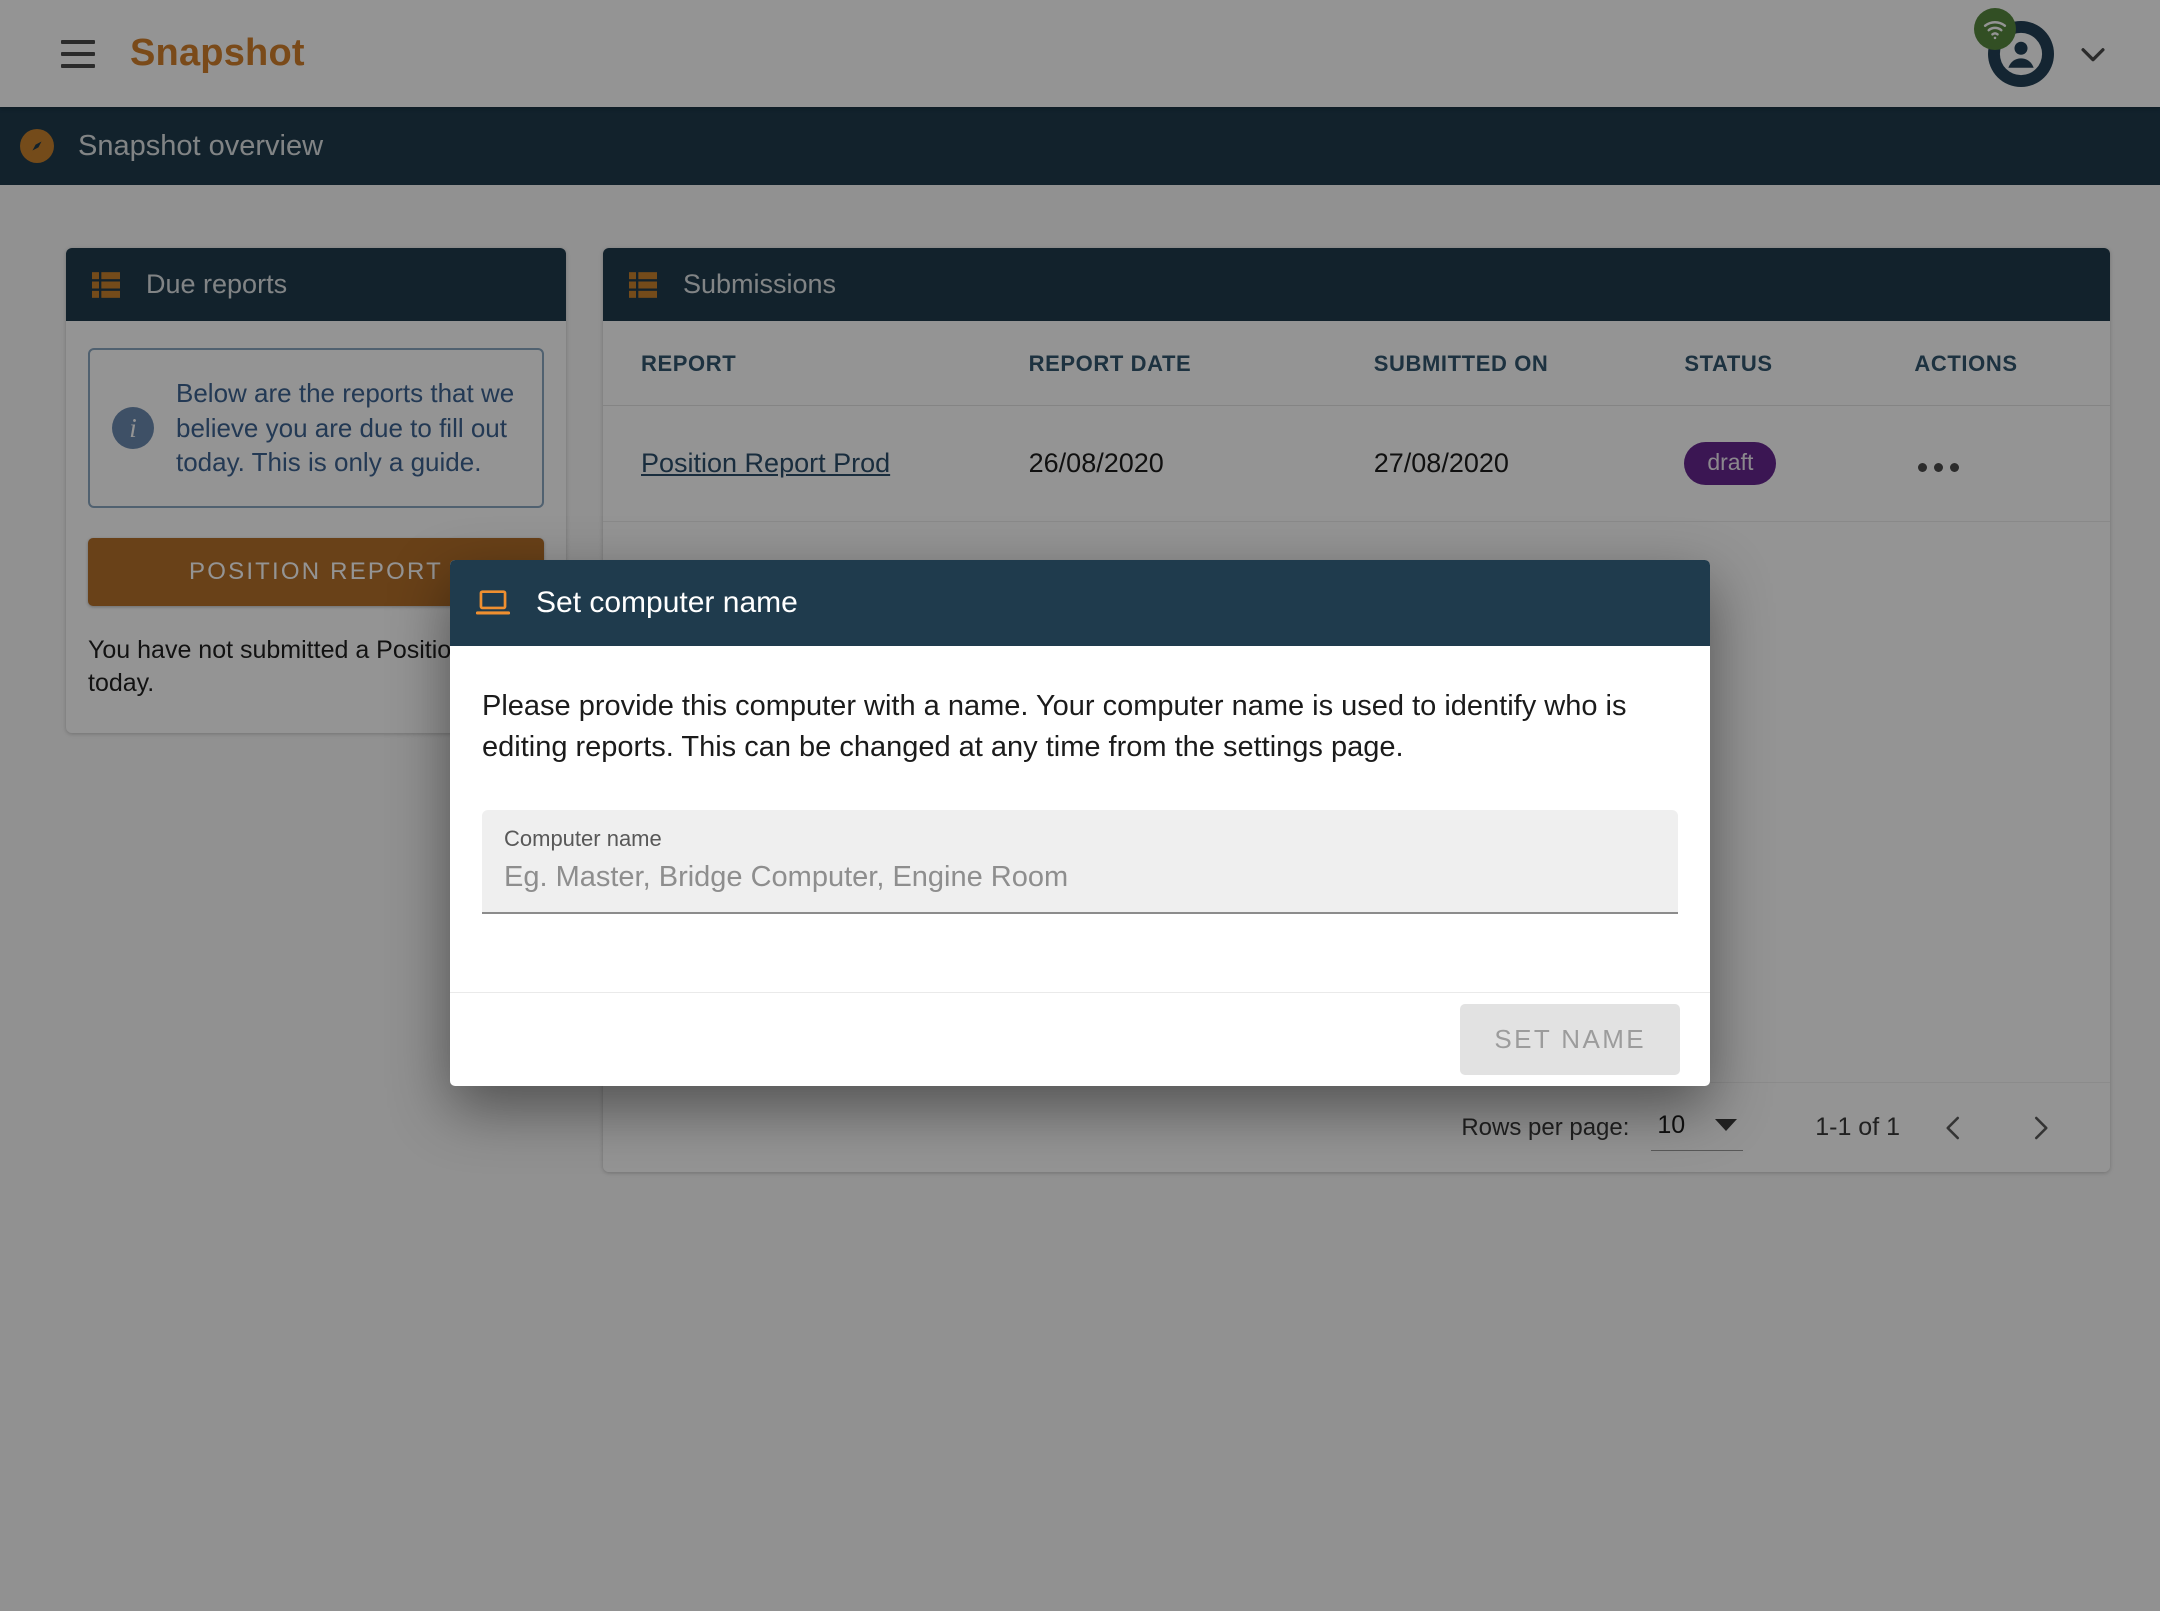 The height and width of the screenshot is (1611, 2160). I want to click on laptop-icon, so click(493, 602).